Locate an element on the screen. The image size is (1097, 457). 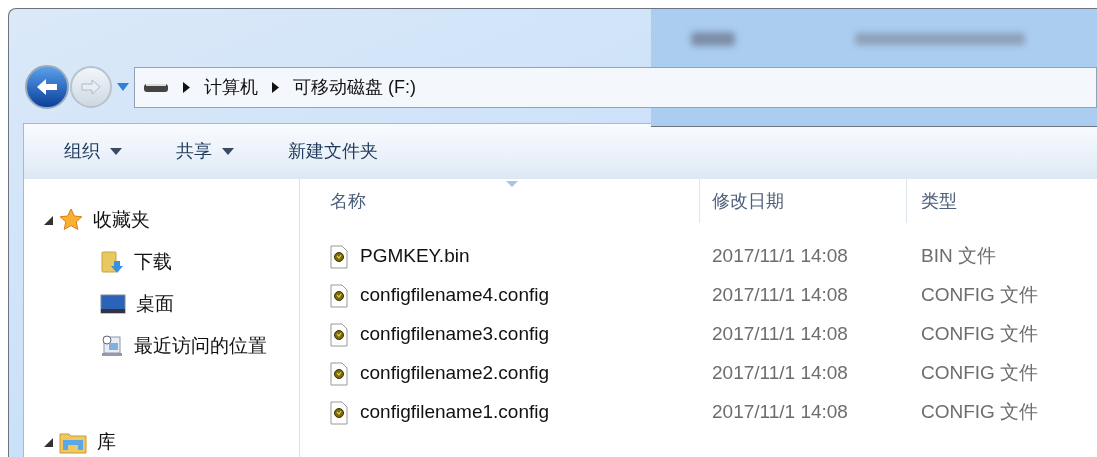
recent-places-icon is located at coordinates (112, 346).